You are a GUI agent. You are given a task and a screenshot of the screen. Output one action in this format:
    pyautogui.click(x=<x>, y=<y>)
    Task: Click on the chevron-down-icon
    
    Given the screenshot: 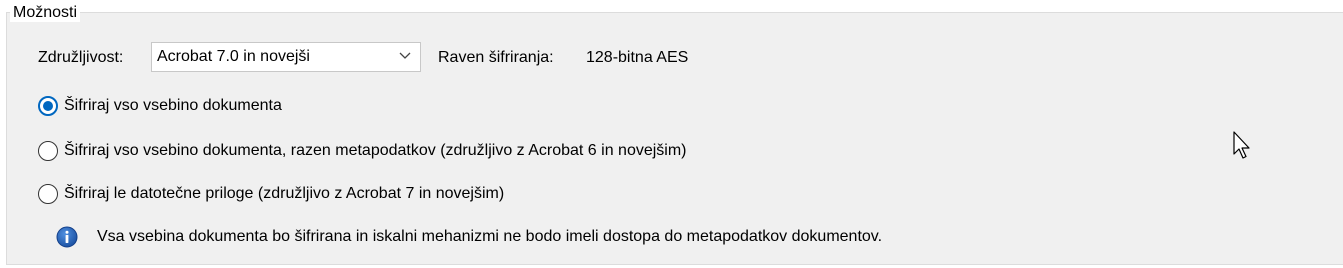 What is the action you would take?
    pyautogui.click(x=405, y=55)
    